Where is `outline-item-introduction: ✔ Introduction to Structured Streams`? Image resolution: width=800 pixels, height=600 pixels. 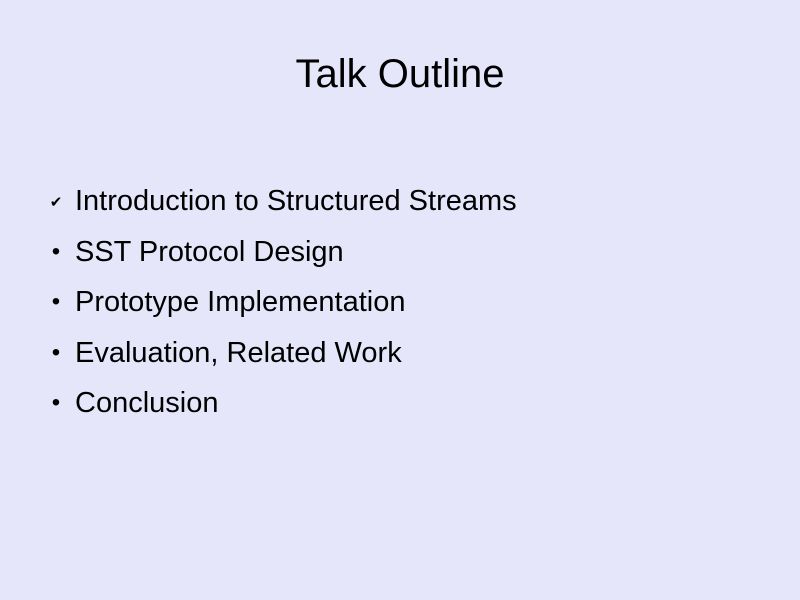 outline-item-introduction: ✔ Introduction to Structured Streams is located at coordinates (400, 201).